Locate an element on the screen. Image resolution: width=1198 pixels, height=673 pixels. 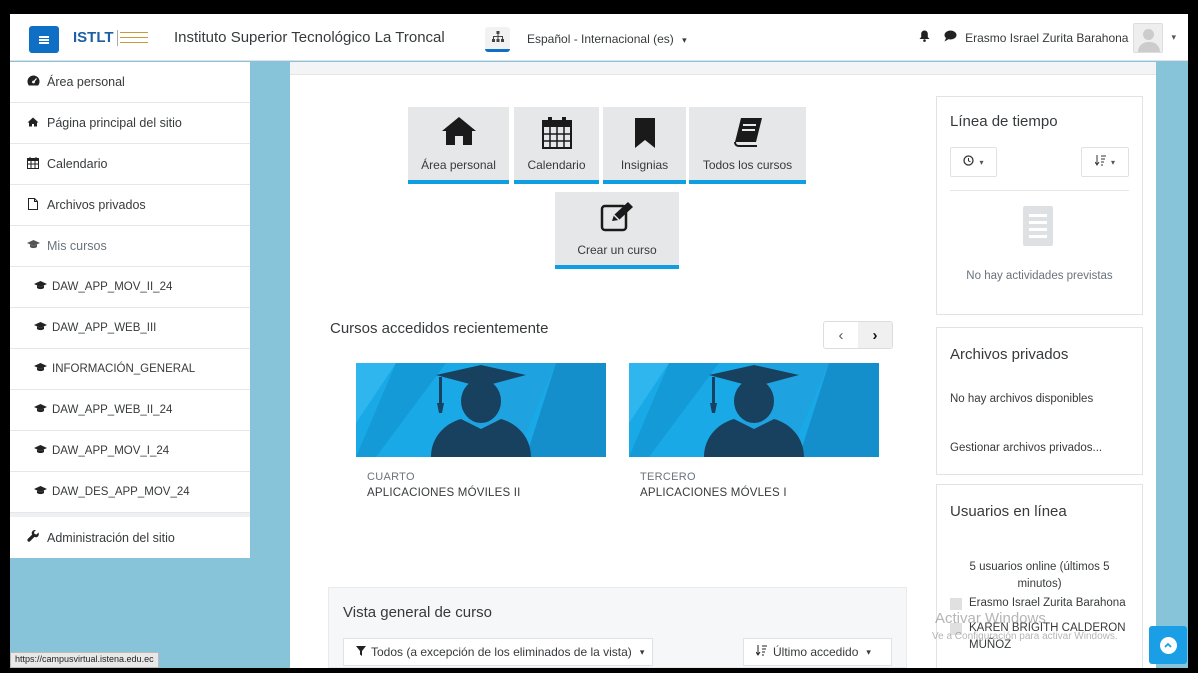
timeline-empty-text: No hay actividades previstas is located at coordinates (1039, 276).